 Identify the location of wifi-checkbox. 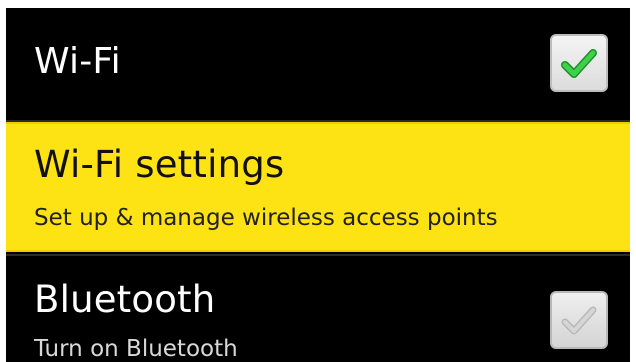
(579, 63).